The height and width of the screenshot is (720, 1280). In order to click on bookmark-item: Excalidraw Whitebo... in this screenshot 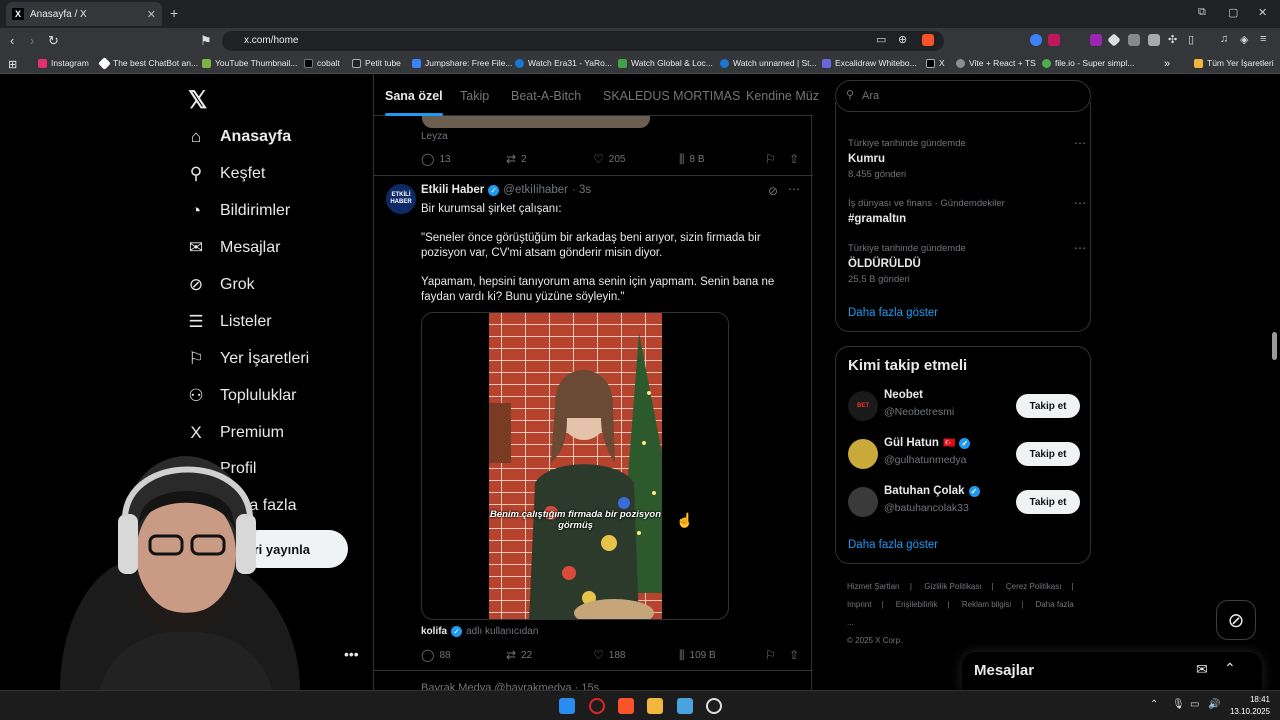, I will do `click(869, 63)`.